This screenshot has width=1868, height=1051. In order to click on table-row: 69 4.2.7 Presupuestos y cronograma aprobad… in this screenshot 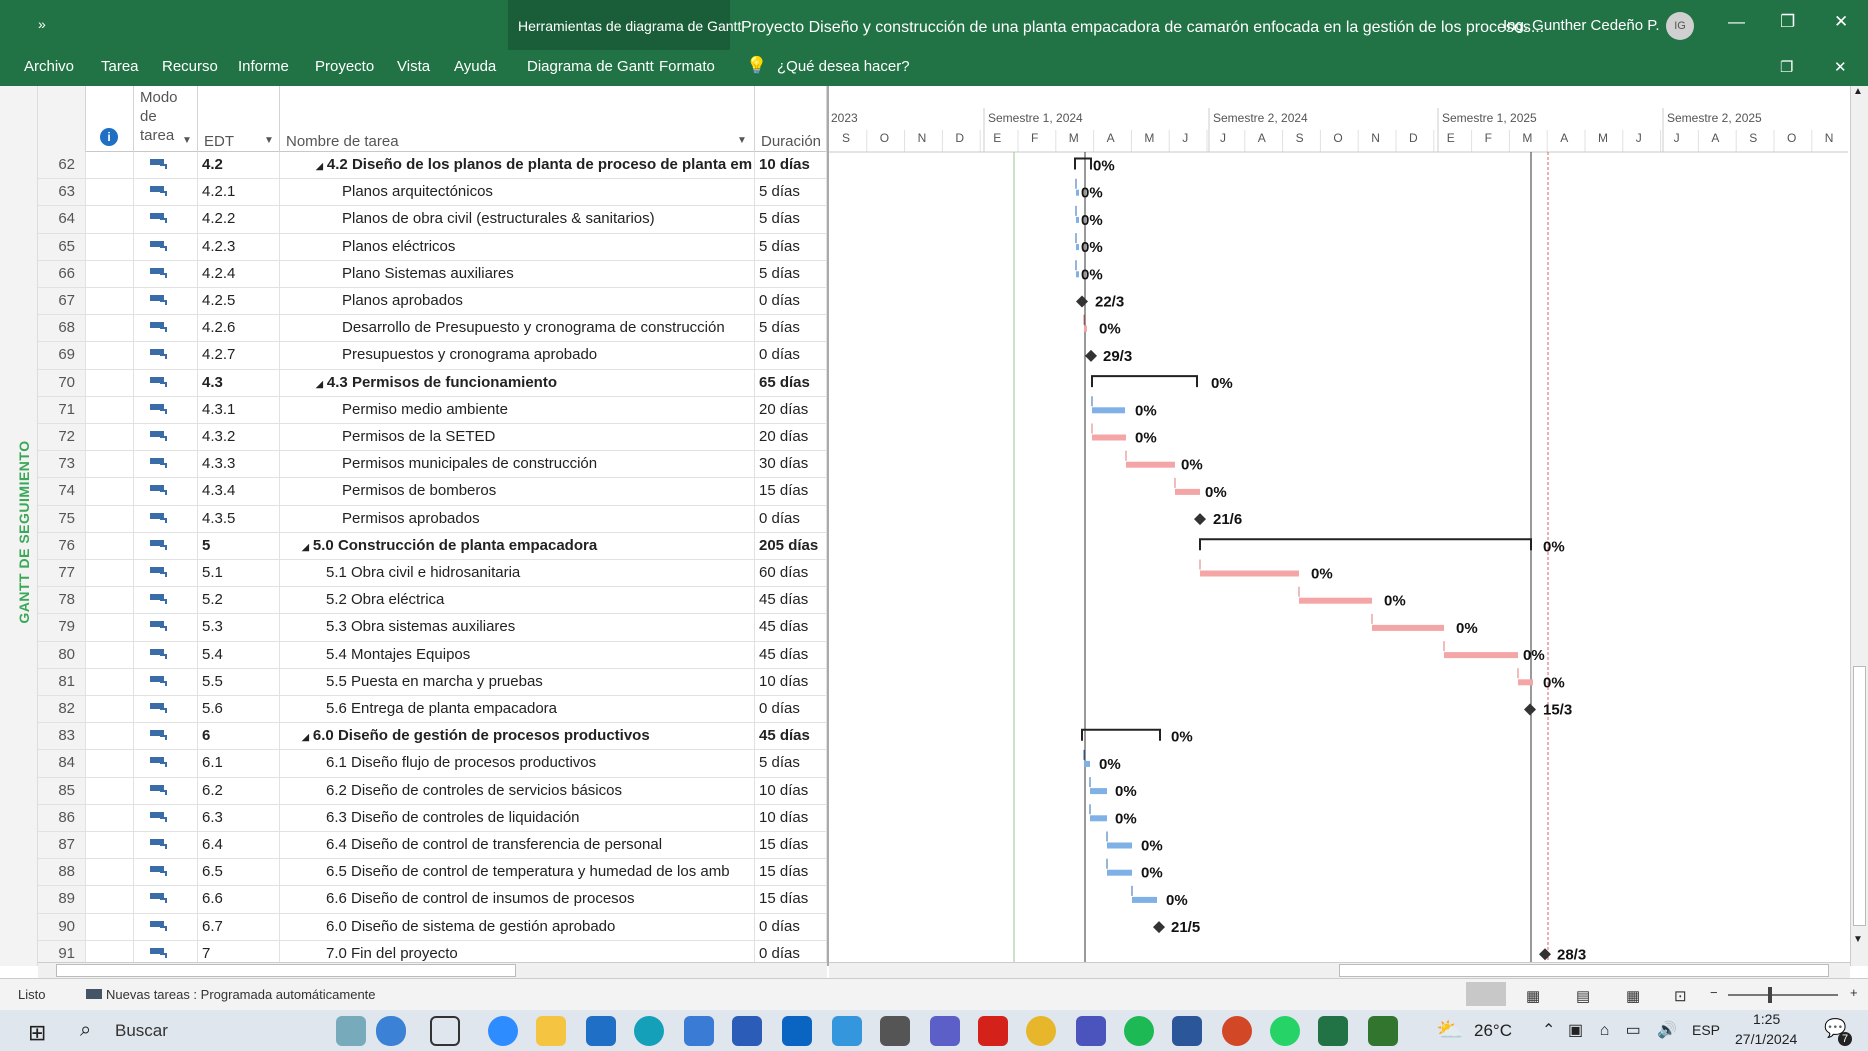, I will do `click(432, 356)`.